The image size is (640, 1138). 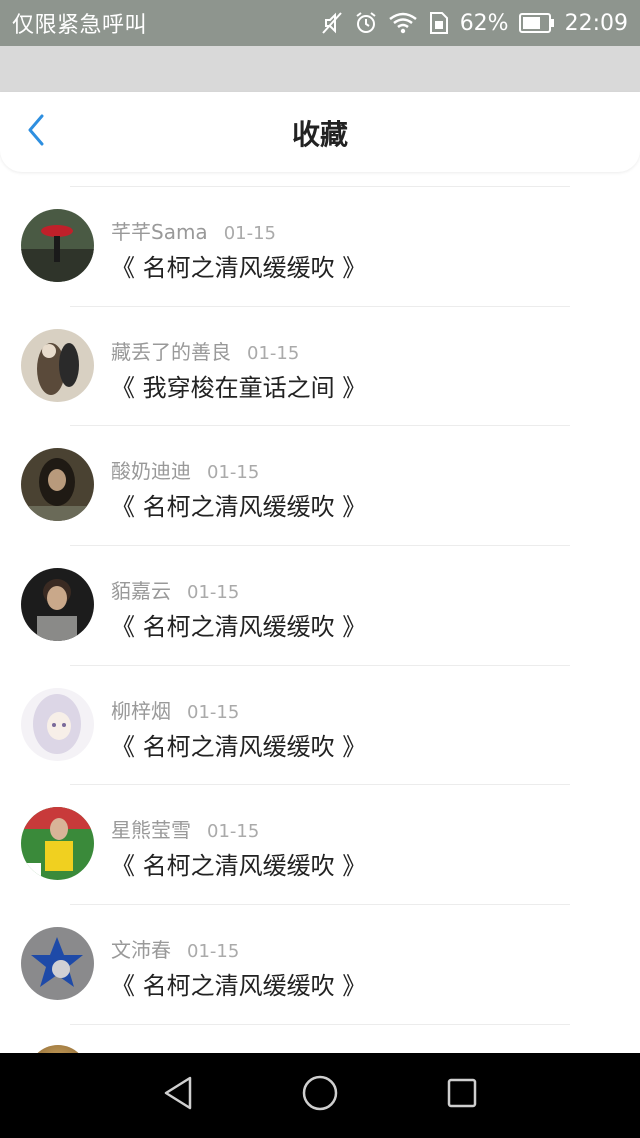 What do you see at coordinates (320, 1038) in the screenshot?
I see `list-item` at bounding box center [320, 1038].